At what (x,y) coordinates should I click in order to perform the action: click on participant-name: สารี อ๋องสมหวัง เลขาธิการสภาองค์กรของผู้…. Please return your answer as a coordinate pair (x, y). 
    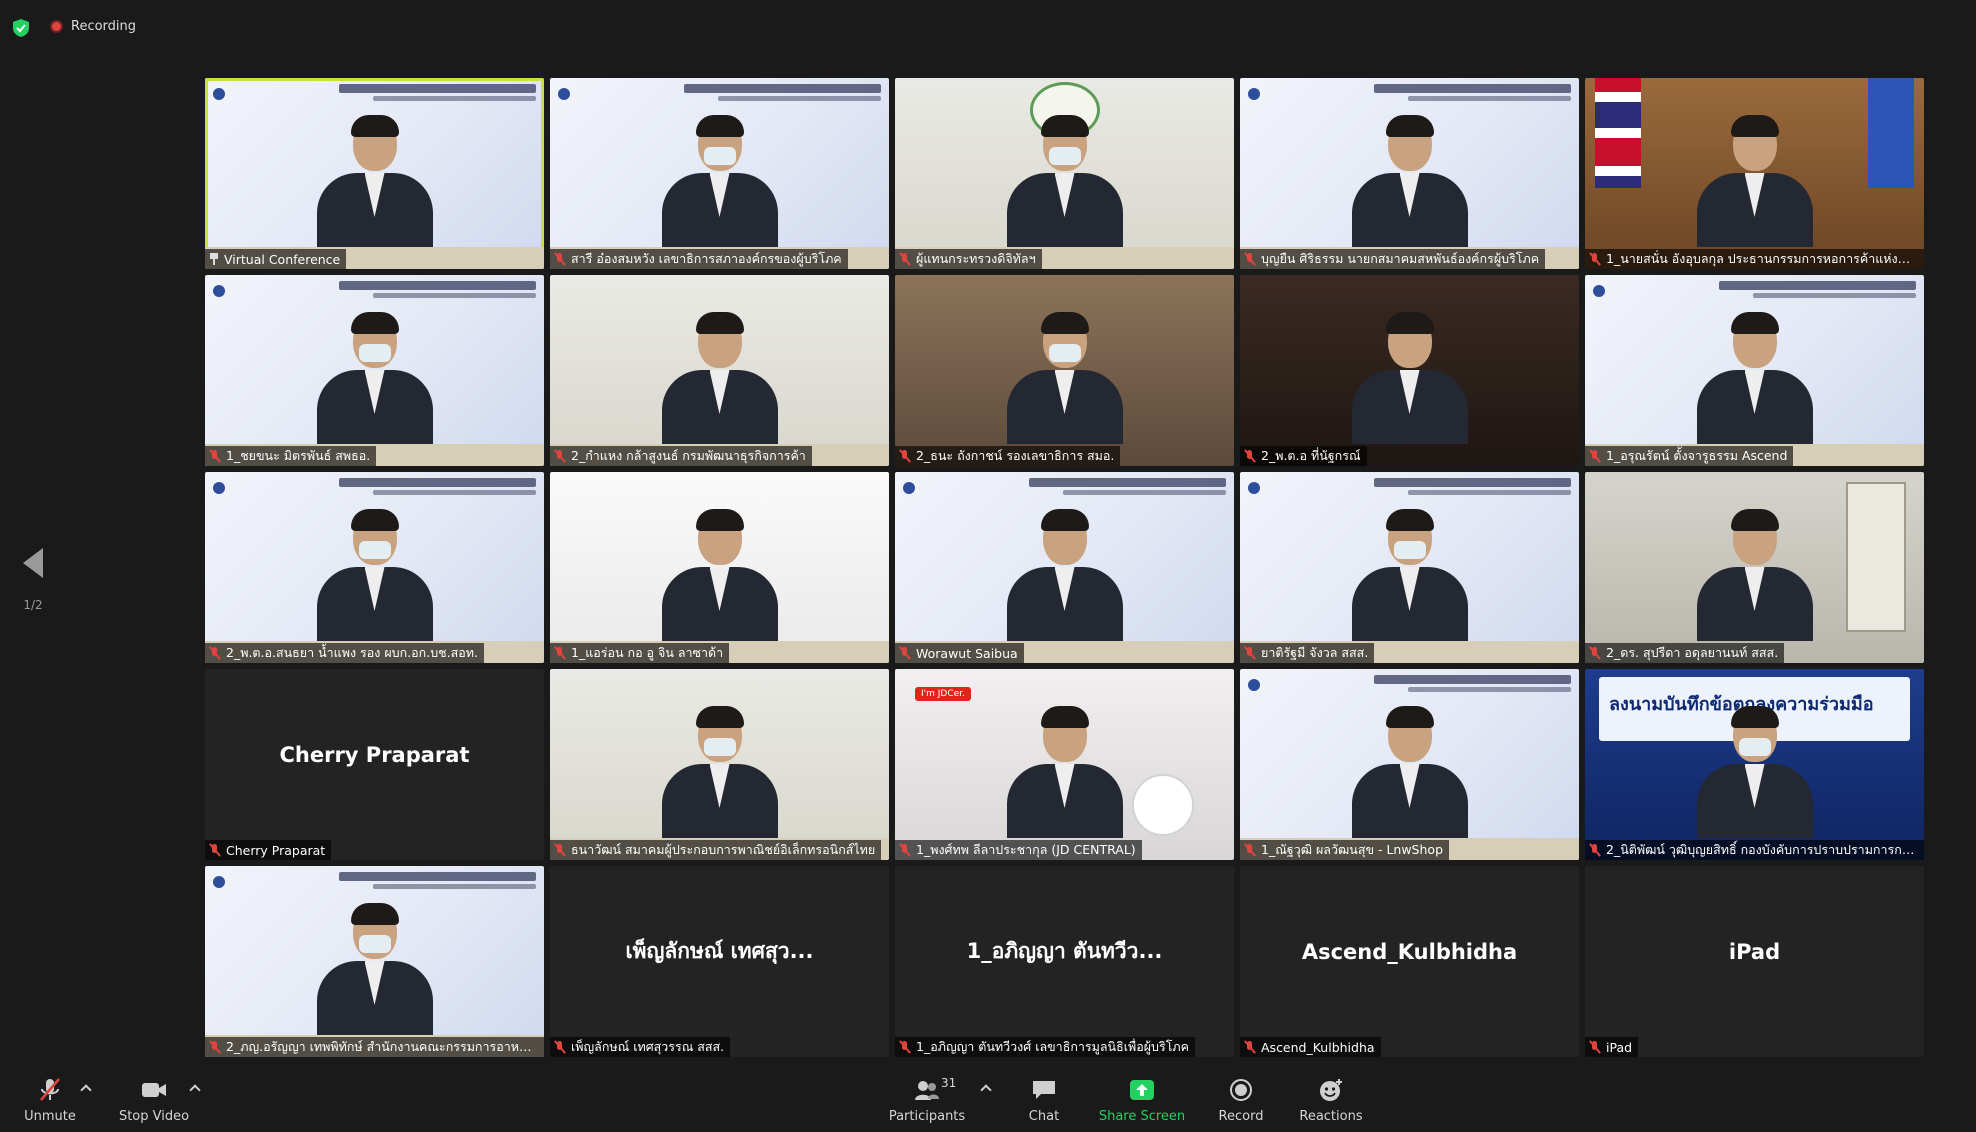
    Looking at the image, I should click on (706, 258).